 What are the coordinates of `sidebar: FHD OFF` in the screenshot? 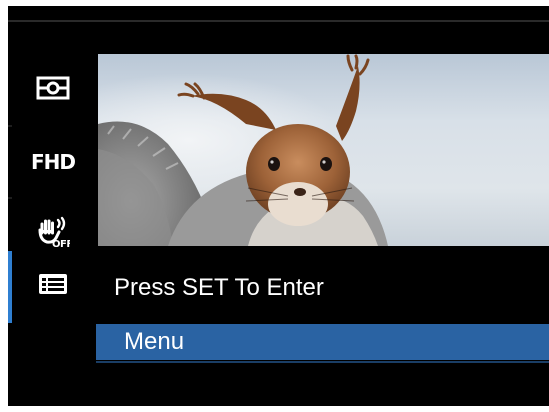 It's located at (53, 210).